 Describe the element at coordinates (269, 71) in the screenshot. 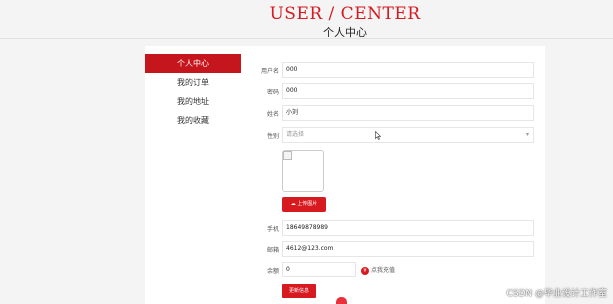

I see `username-label: 用户名` at that location.